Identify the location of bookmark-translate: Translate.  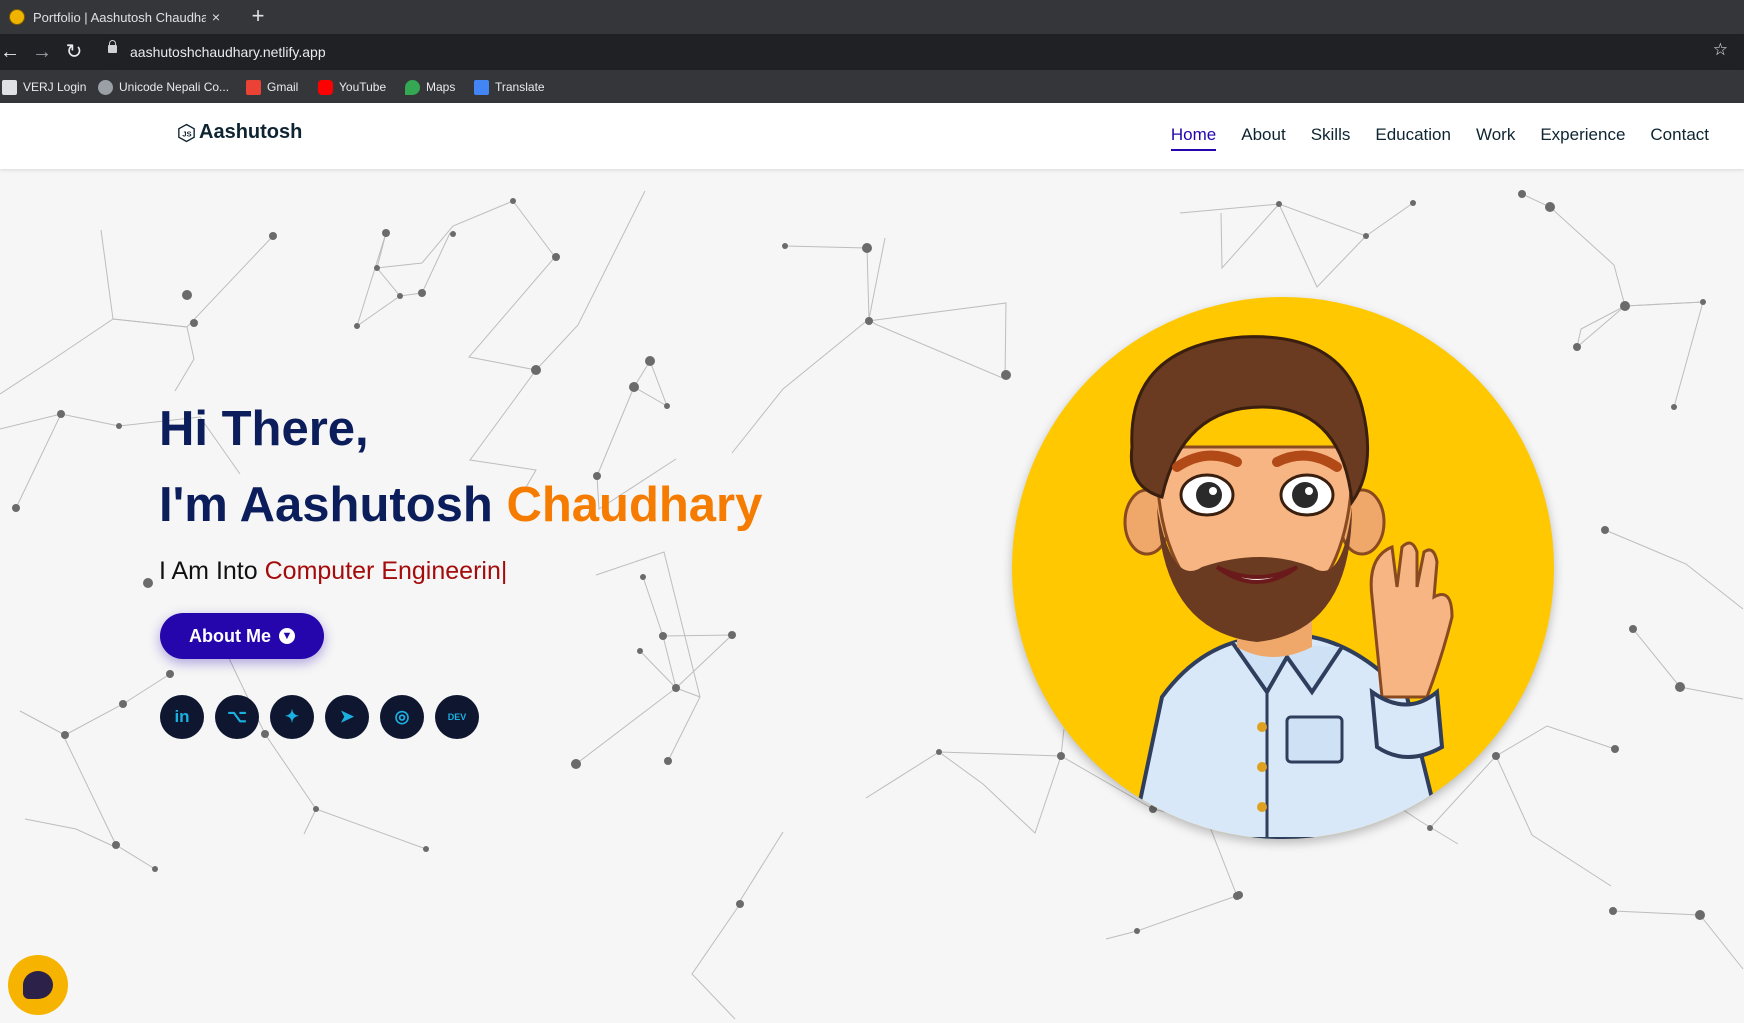
(509, 87).